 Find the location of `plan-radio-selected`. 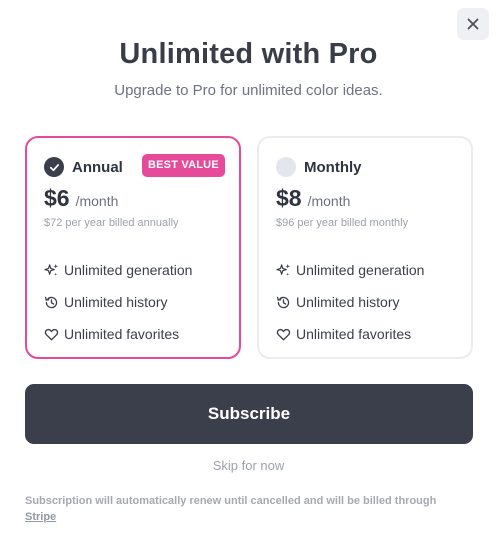

plan-radio-selected is located at coordinates (54, 167).